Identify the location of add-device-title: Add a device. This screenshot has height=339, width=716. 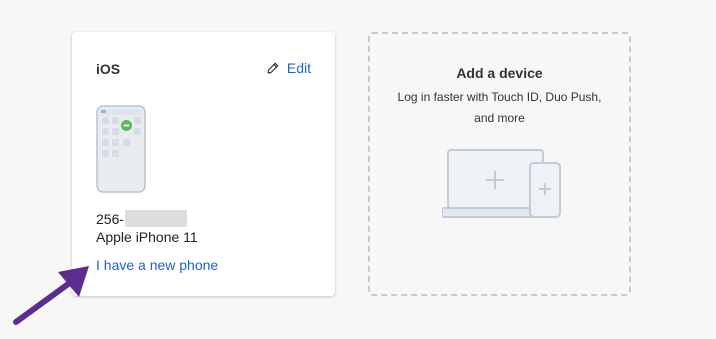
(499, 73).